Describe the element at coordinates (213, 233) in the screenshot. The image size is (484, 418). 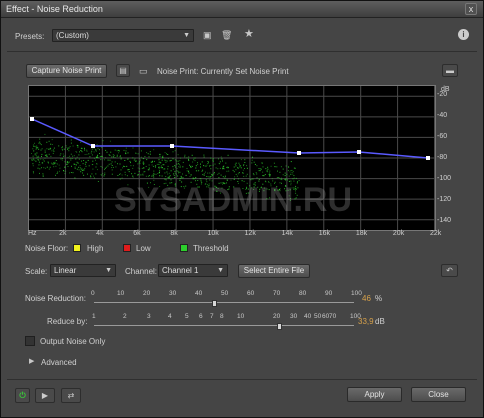
I see `x-tick-label: 10k` at that location.